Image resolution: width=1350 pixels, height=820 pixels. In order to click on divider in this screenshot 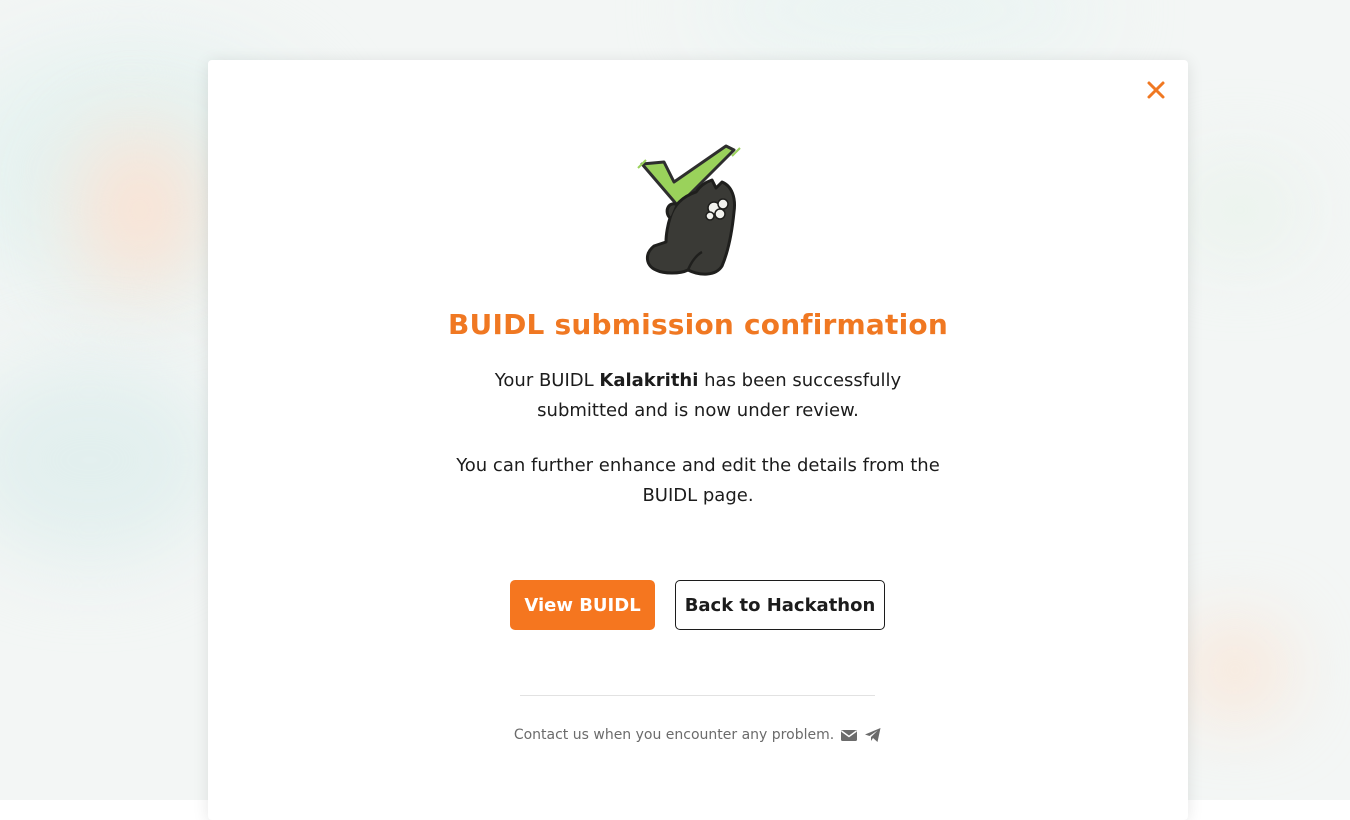, I will do `click(697, 695)`.